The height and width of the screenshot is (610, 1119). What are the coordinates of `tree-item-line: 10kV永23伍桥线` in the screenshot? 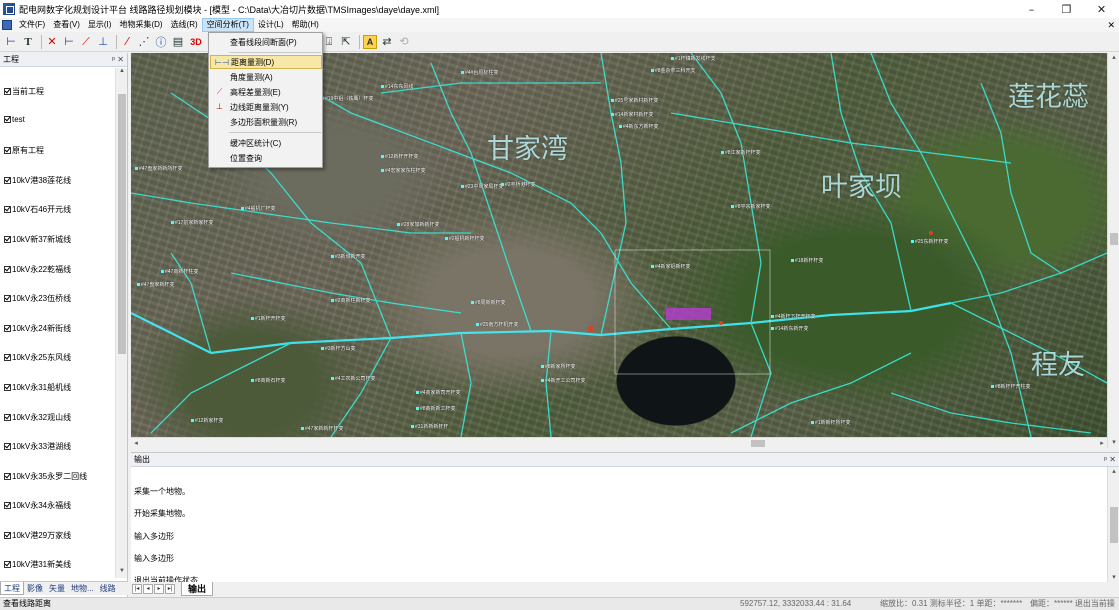 It's located at (37, 298).